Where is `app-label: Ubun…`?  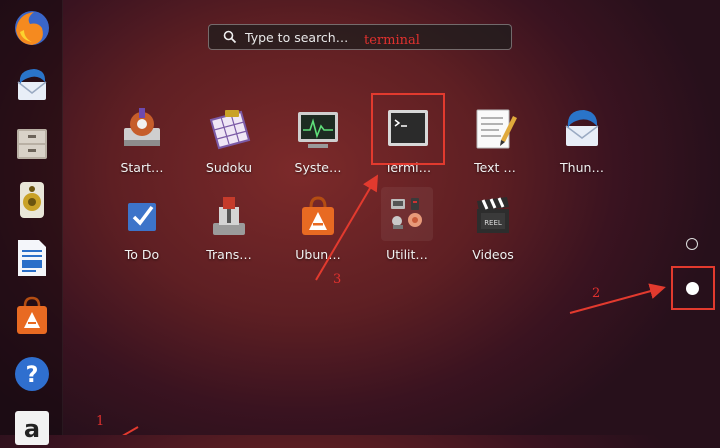
app-label: Ubun… is located at coordinates (318, 254).